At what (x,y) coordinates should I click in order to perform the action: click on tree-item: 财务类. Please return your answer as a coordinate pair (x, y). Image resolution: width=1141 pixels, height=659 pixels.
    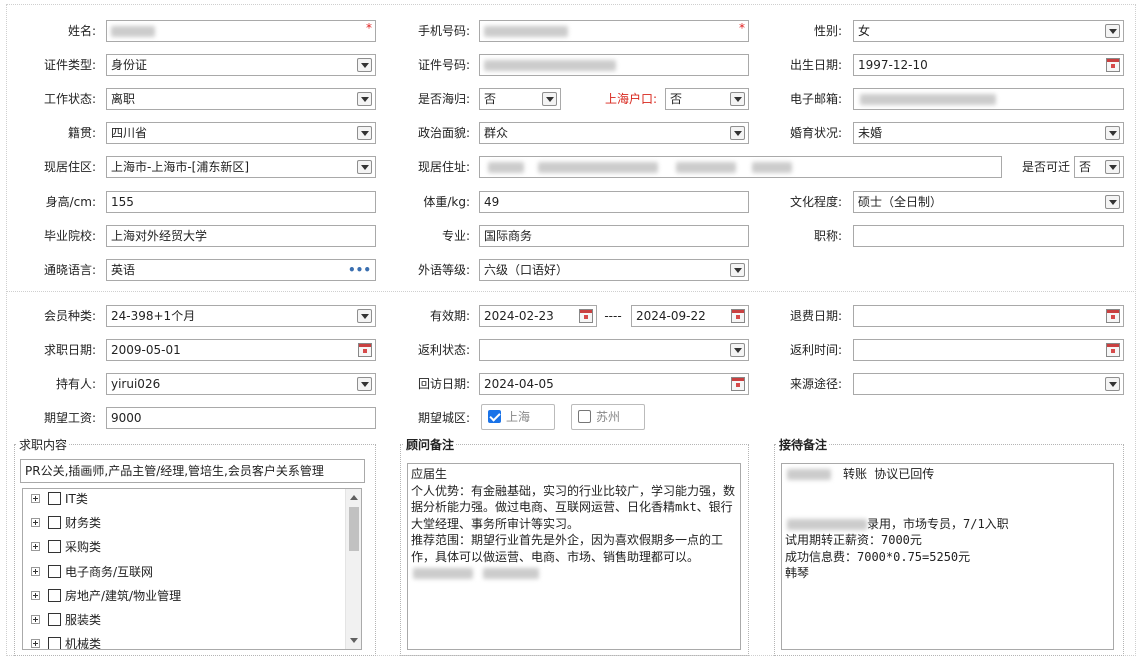
    Looking at the image, I should click on (66, 523).